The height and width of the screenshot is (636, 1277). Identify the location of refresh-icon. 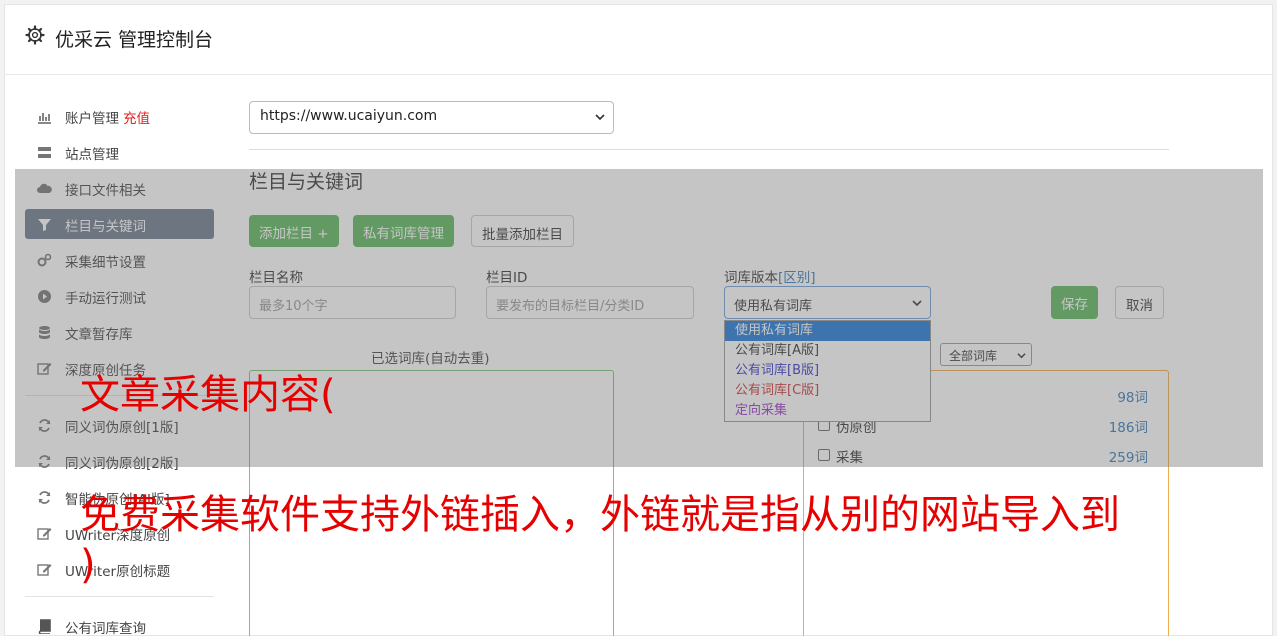
(44, 497).